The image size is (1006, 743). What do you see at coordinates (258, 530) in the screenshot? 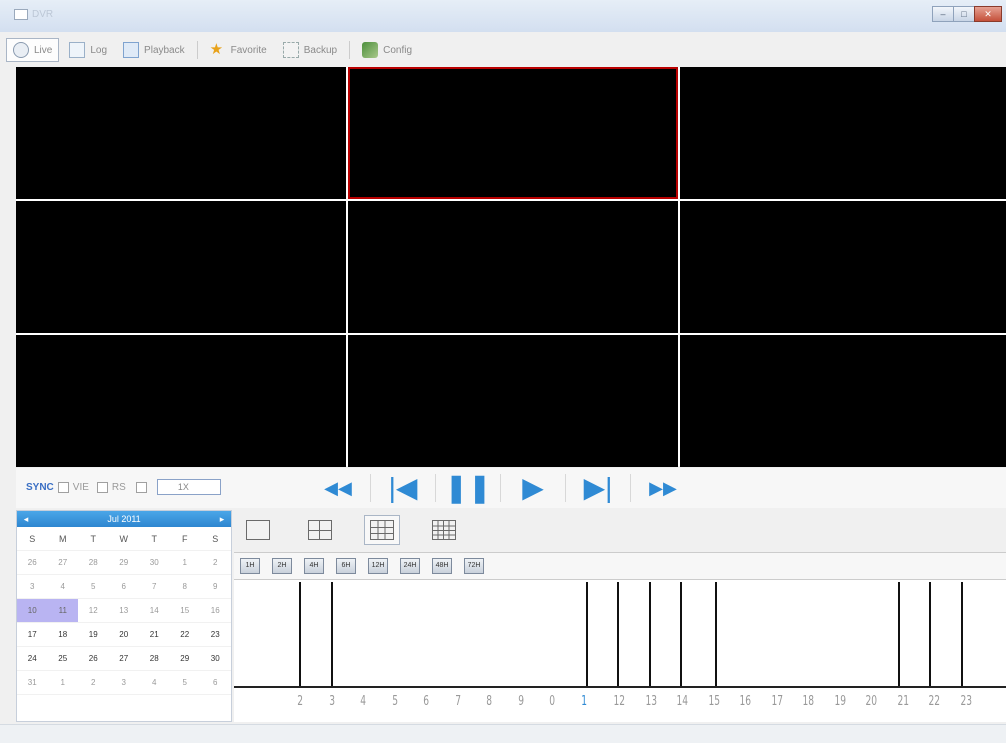
I see `single-view-button` at bounding box center [258, 530].